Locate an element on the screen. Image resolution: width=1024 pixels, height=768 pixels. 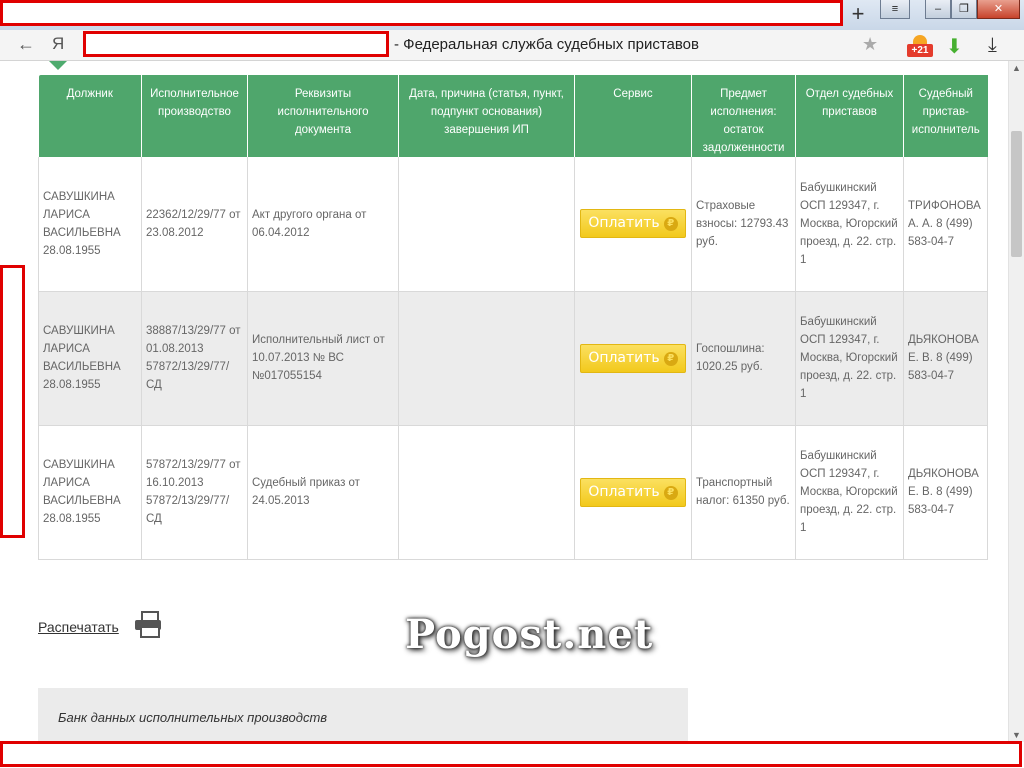
download-icon: ⬇ is located at coordinates (954, 46).